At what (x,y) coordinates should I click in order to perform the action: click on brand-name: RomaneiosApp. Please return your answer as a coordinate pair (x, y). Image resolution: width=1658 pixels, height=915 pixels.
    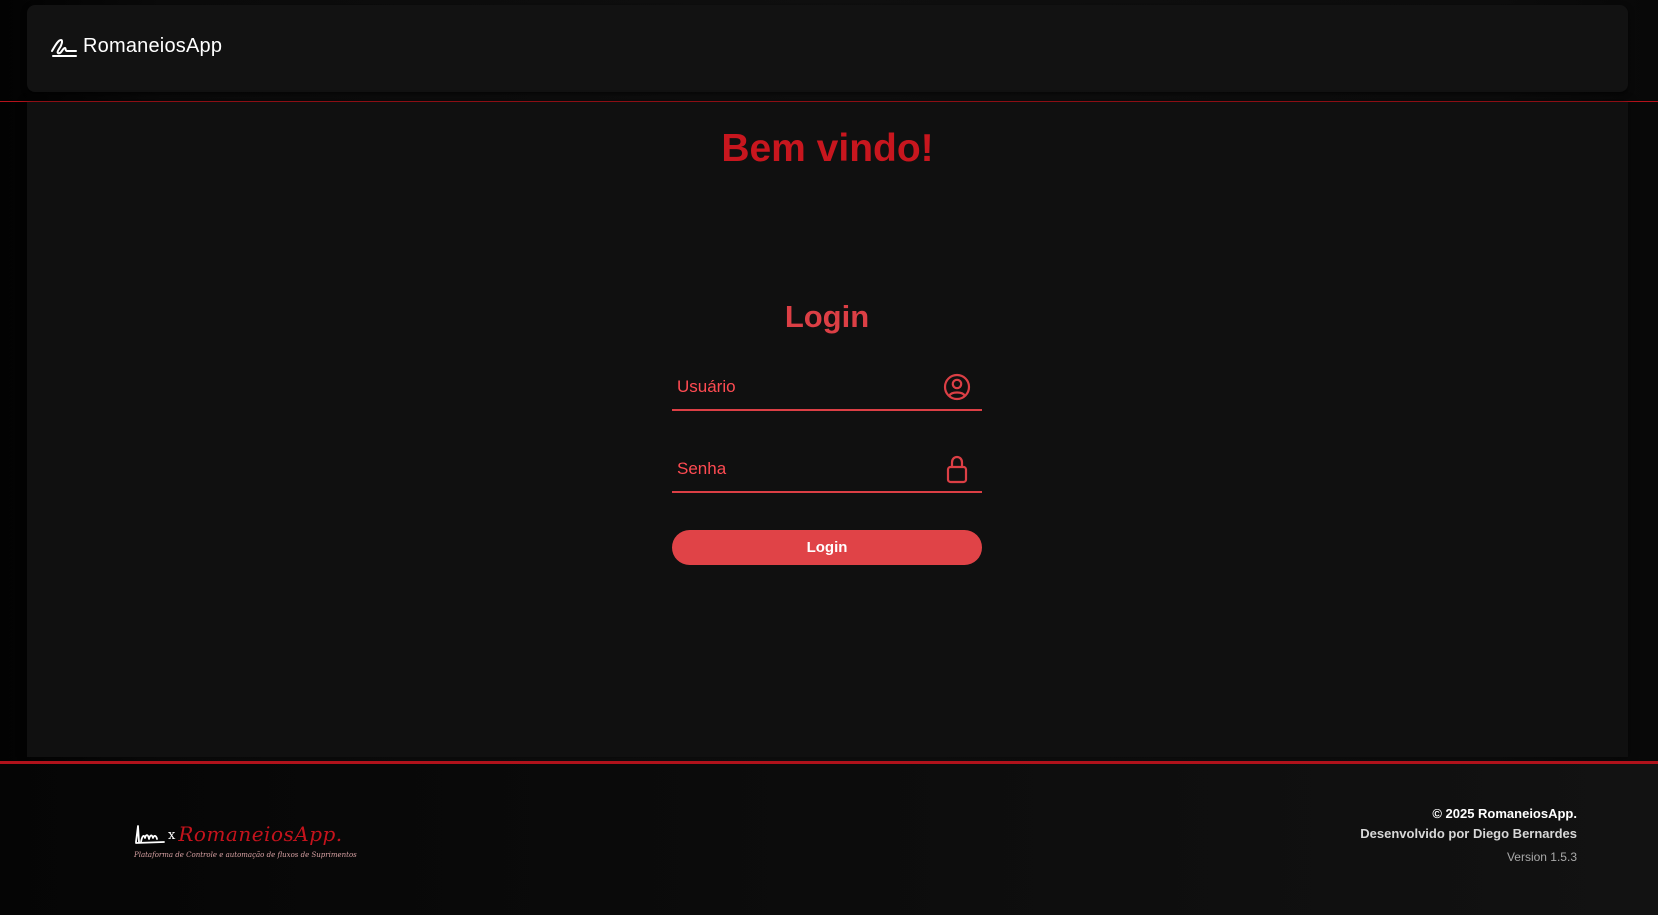
    Looking at the image, I should click on (153, 46).